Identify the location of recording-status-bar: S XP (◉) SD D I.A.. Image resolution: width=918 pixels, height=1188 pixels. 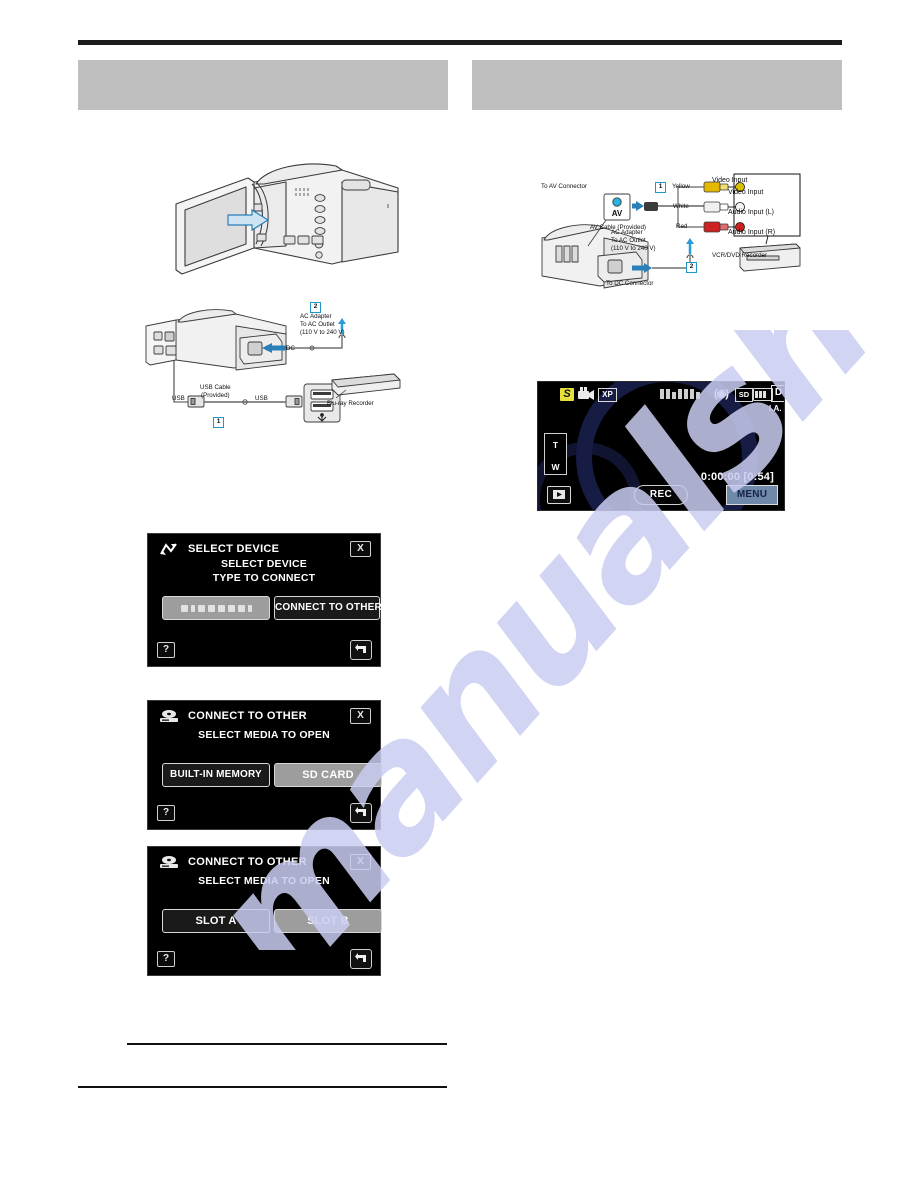
(661, 397).